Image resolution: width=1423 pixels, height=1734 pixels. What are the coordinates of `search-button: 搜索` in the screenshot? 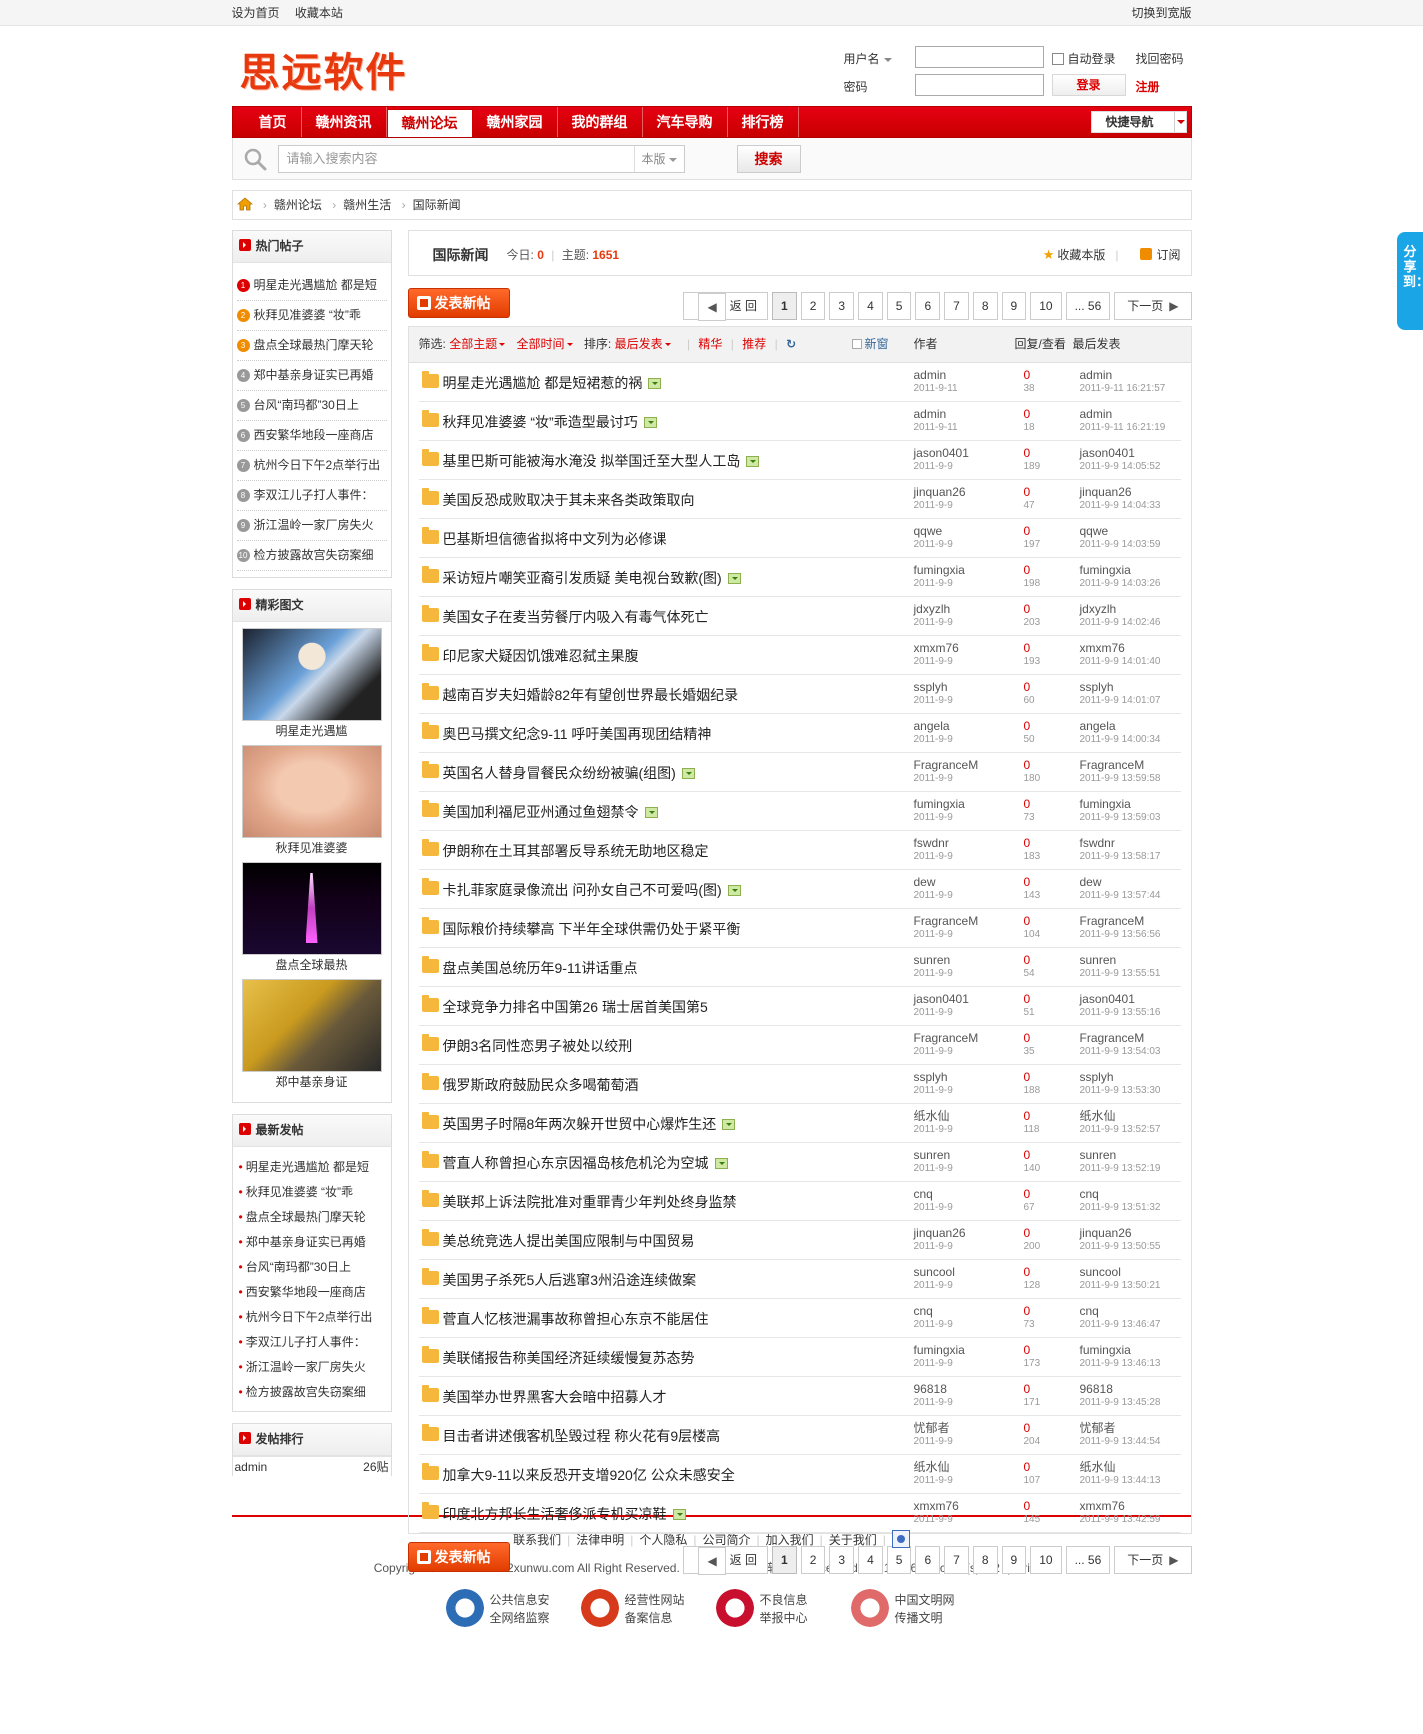 It's located at (768, 159).